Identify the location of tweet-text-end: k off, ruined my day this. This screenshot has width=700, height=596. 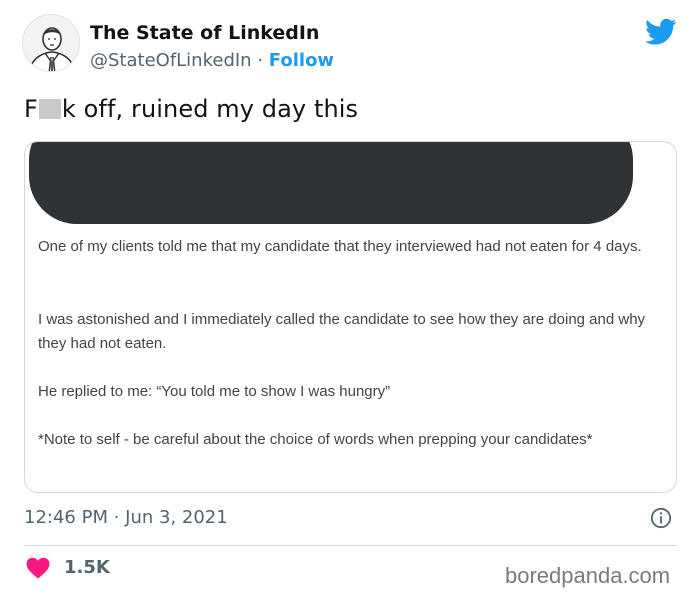
(210, 109).